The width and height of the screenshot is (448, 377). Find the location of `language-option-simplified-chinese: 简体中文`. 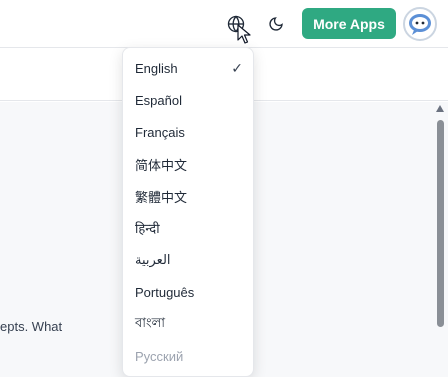

language-option-simplified-chinese: 简体中文 is located at coordinates (188, 164).